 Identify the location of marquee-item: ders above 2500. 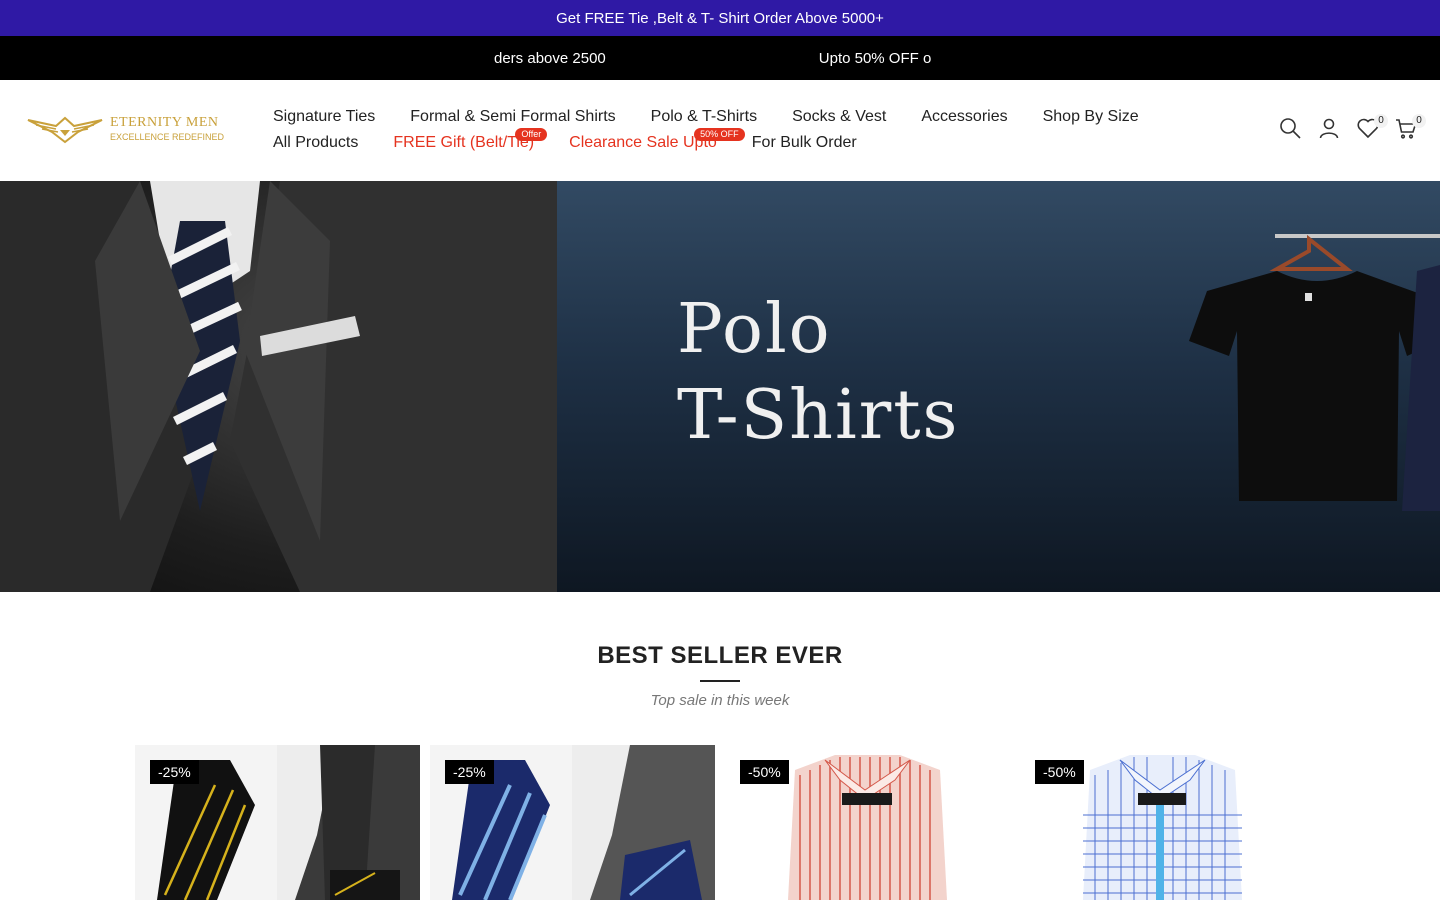
(550, 58).